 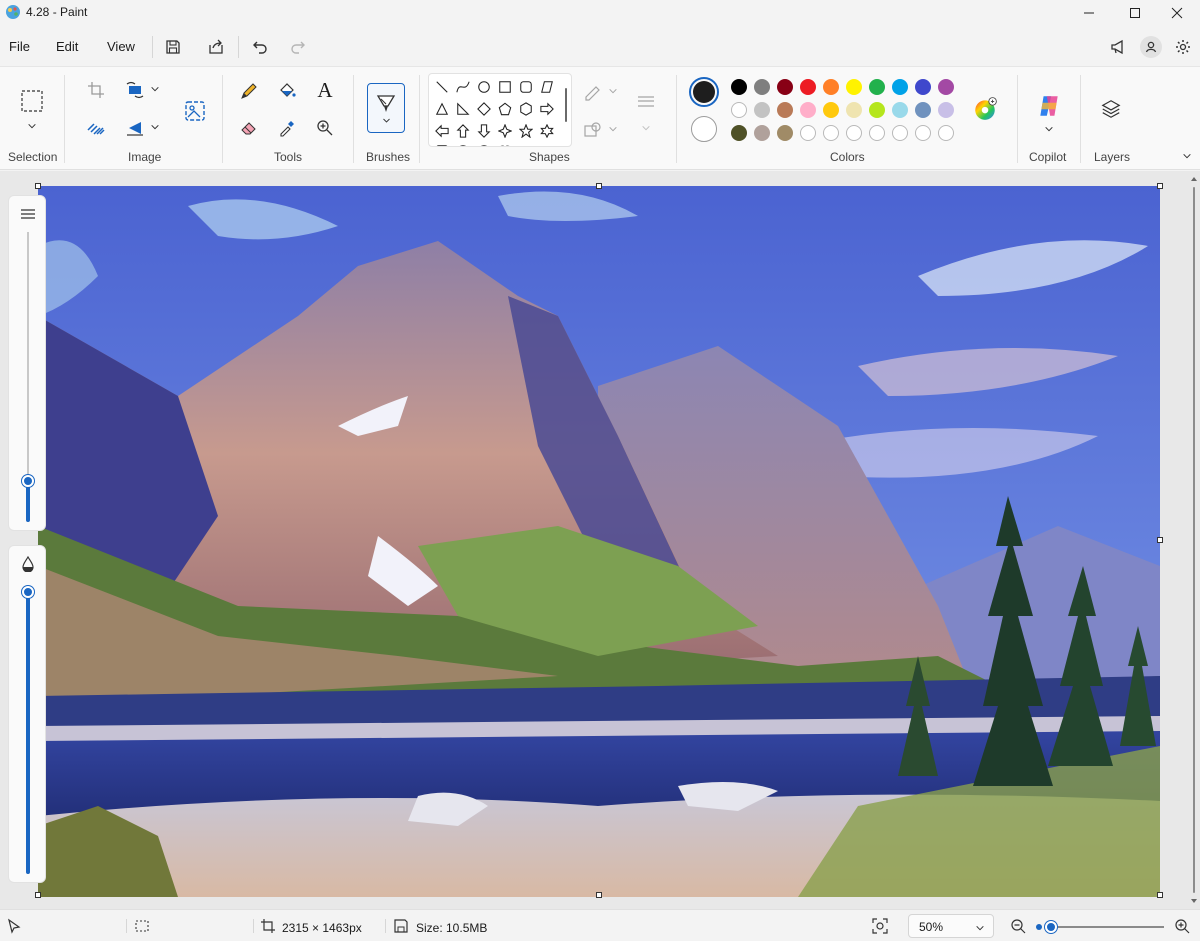 I want to click on zoom-in-button, so click(x=1183, y=927).